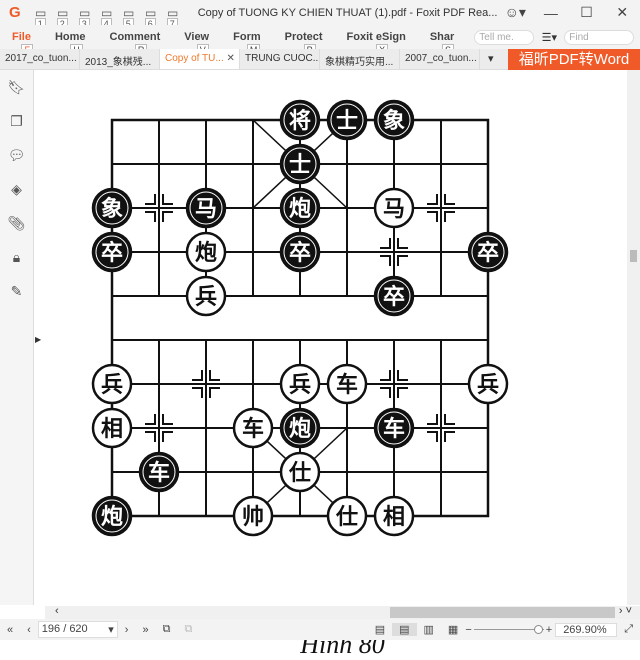 Image resolution: width=640 pixels, height=660 pixels. Describe the element at coordinates (16, 155) in the screenshot. I see `comments-icon: 💬︎` at that location.